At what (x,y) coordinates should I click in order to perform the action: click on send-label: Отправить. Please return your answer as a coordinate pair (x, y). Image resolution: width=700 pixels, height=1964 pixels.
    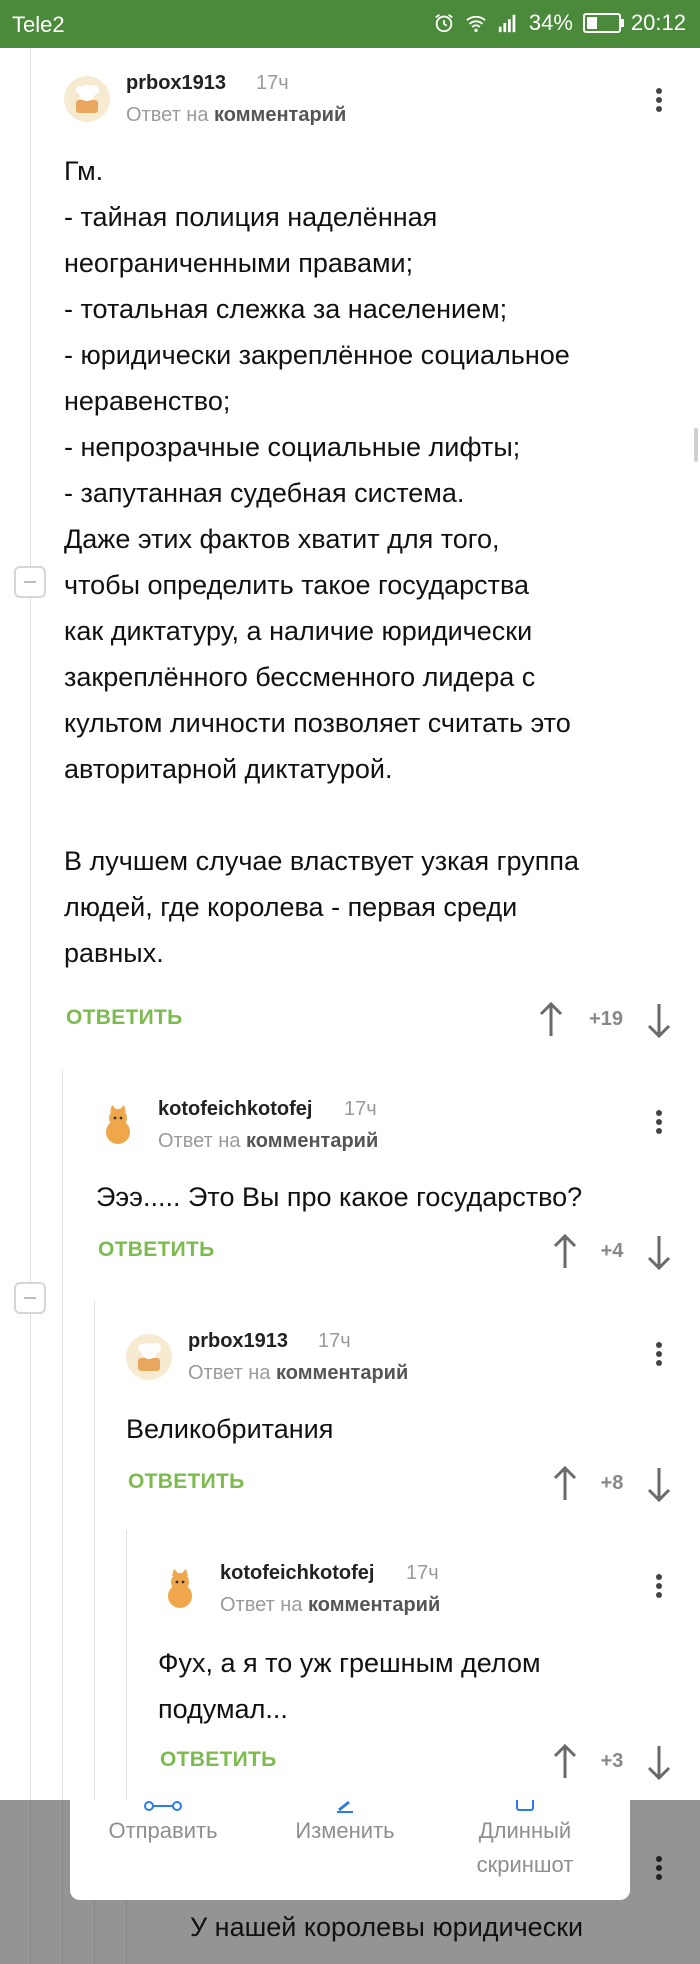
    Looking at the image, I should click on (163, 1830).